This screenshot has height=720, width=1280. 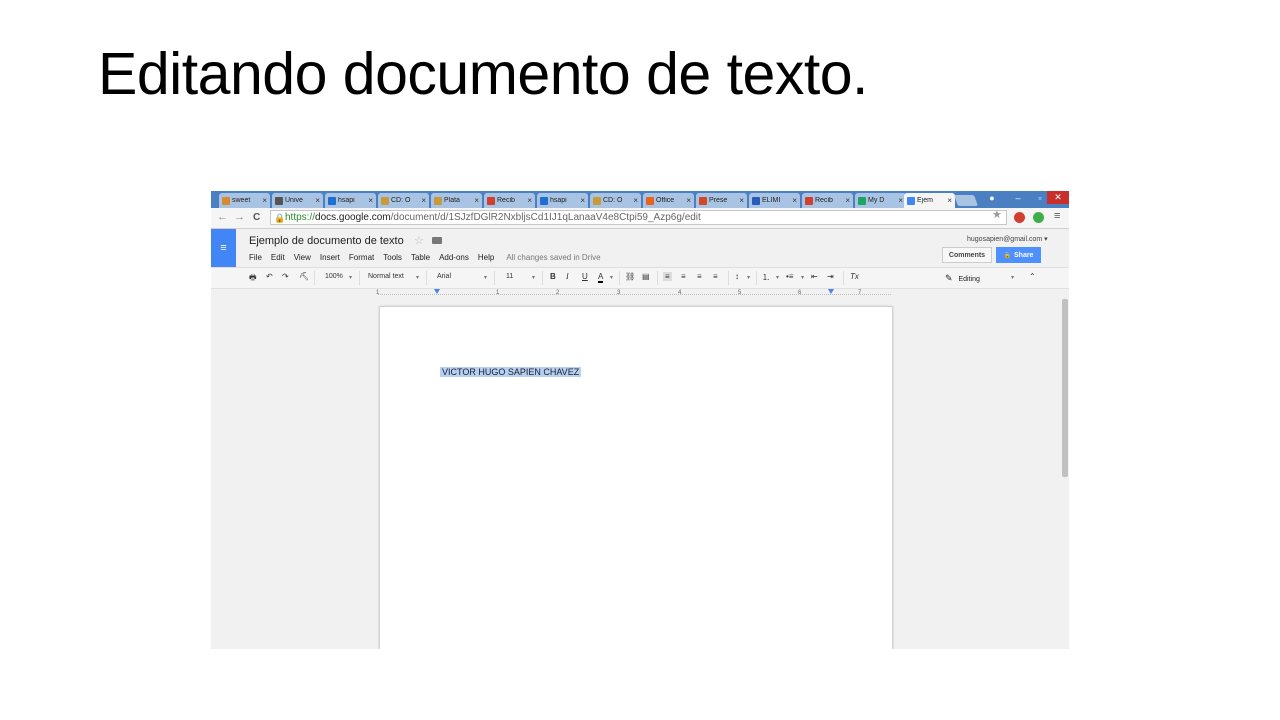 What do you see at coordinates (683, 276) in the screenshot?
I see `align-center-icon: ≡` at bounding box center [683, 276].